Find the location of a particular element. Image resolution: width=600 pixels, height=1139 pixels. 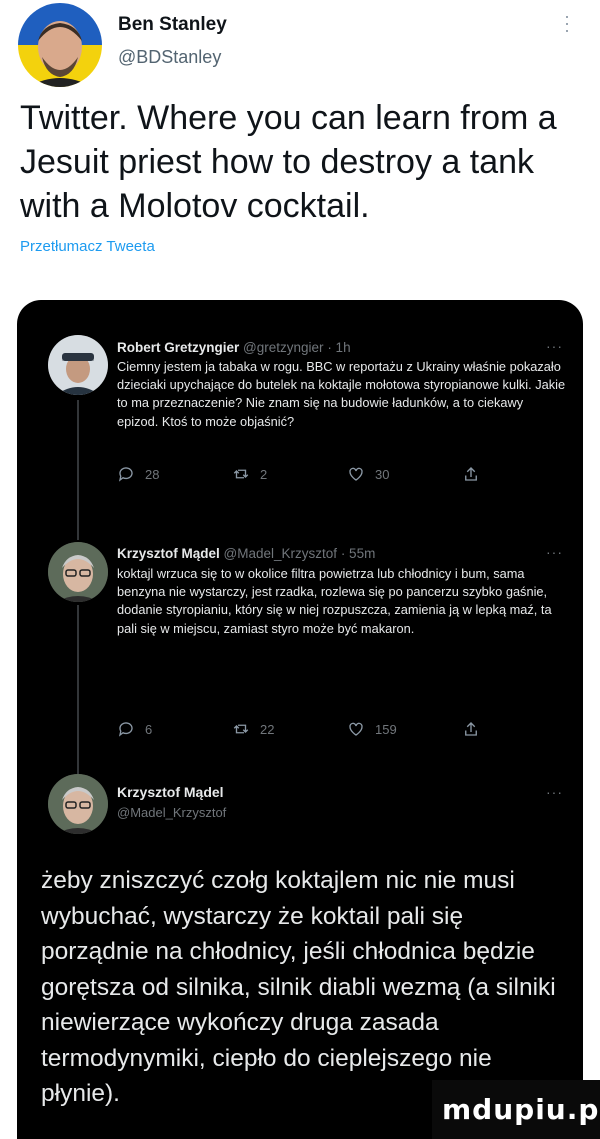

watermark: mdupiu.pl is located at coordinates (516, 1109).